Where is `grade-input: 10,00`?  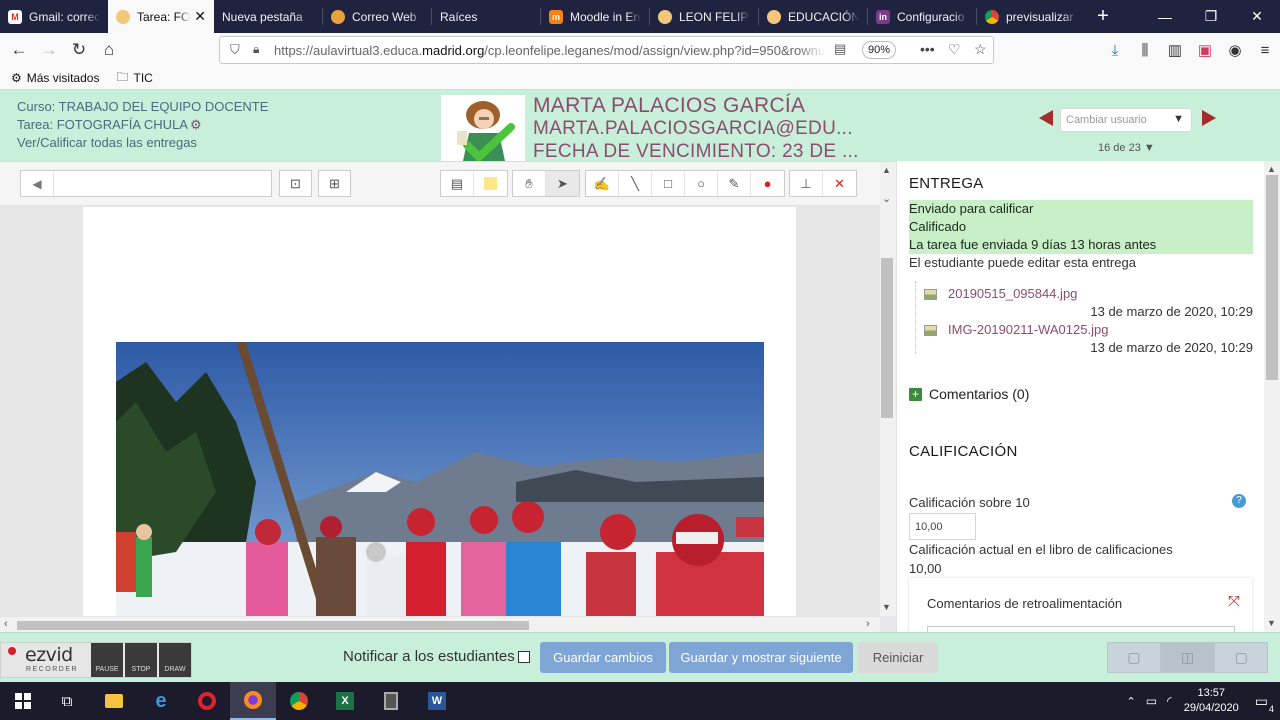 grade-input: 10,00 is located at coordinates (942, 526).